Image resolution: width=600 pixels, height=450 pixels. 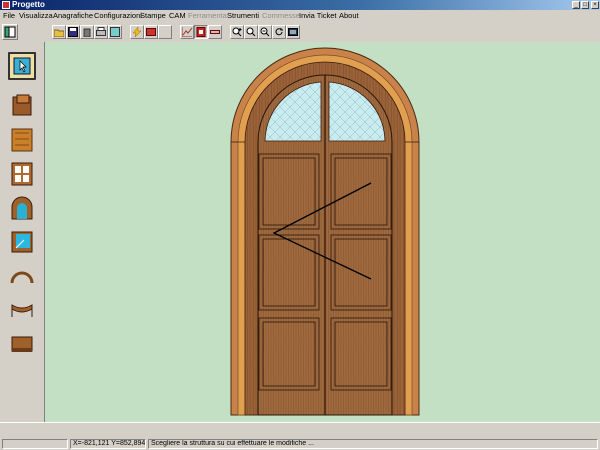 I want to click on preview-button, so click(x=115, y=32).